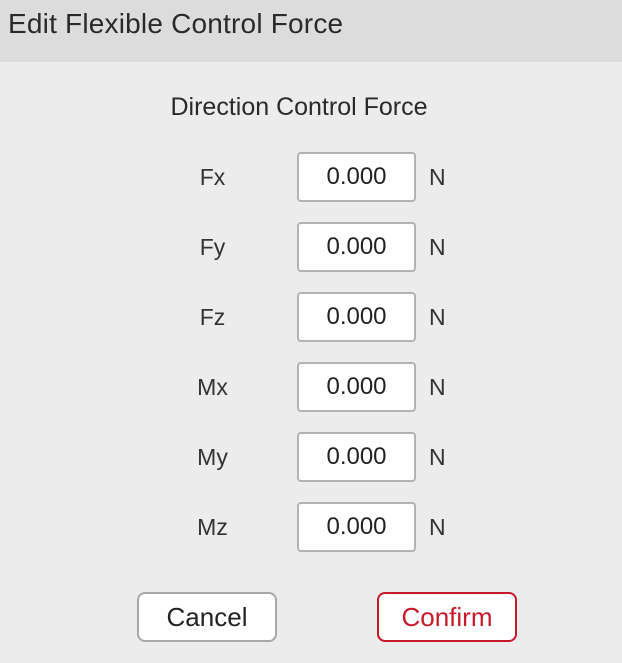  Describe the element at coordinates (356, 387) in the screenshot. I see `mx-input` at that location.